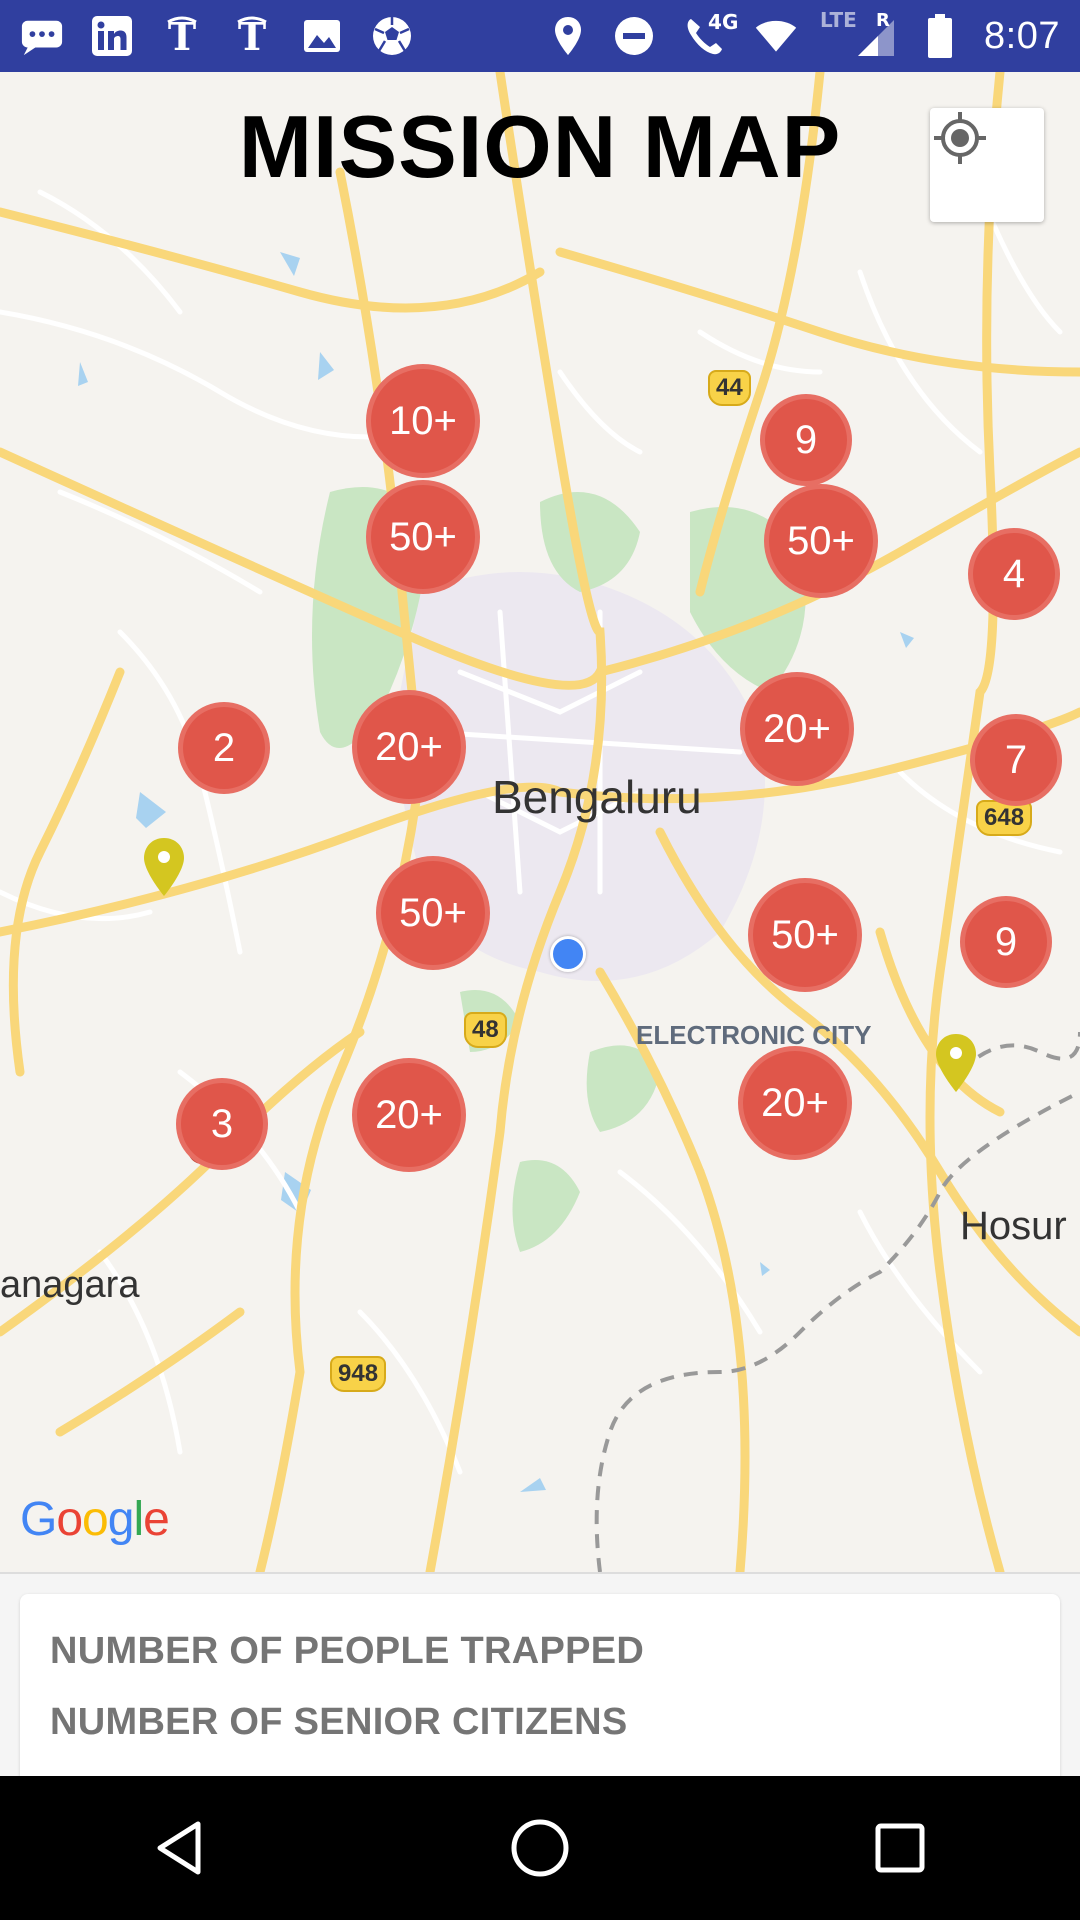 The width and height of the screenshot is (1080, 1920). What do you see at coordinates (987, 165) in the screenshot?
I see `my-location-button` at bounding box center [987, 165].